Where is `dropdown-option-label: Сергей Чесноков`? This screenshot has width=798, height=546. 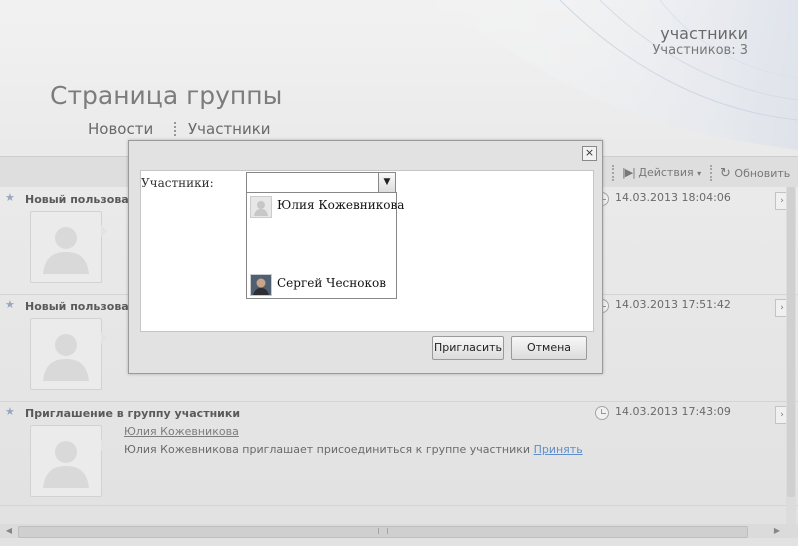
dropdown-option-label: Сергей Чесноков is located at coordinates (331, 283).